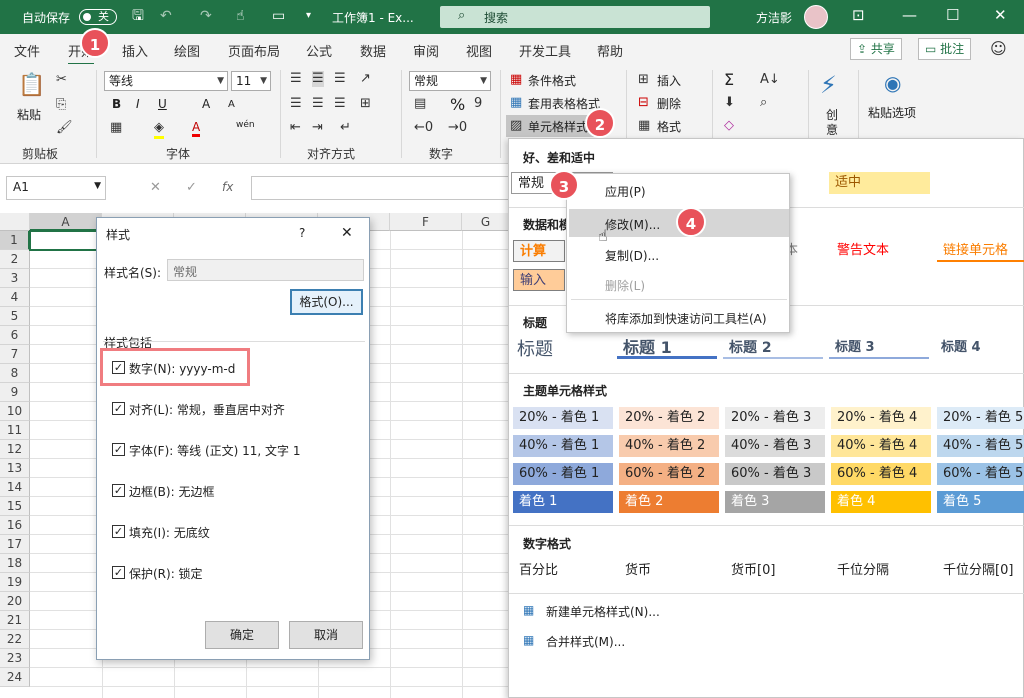  What do you see at coordinates (15, 620) in the screenshot?
I see `row-header: 21` at bounding box center [15, 620].